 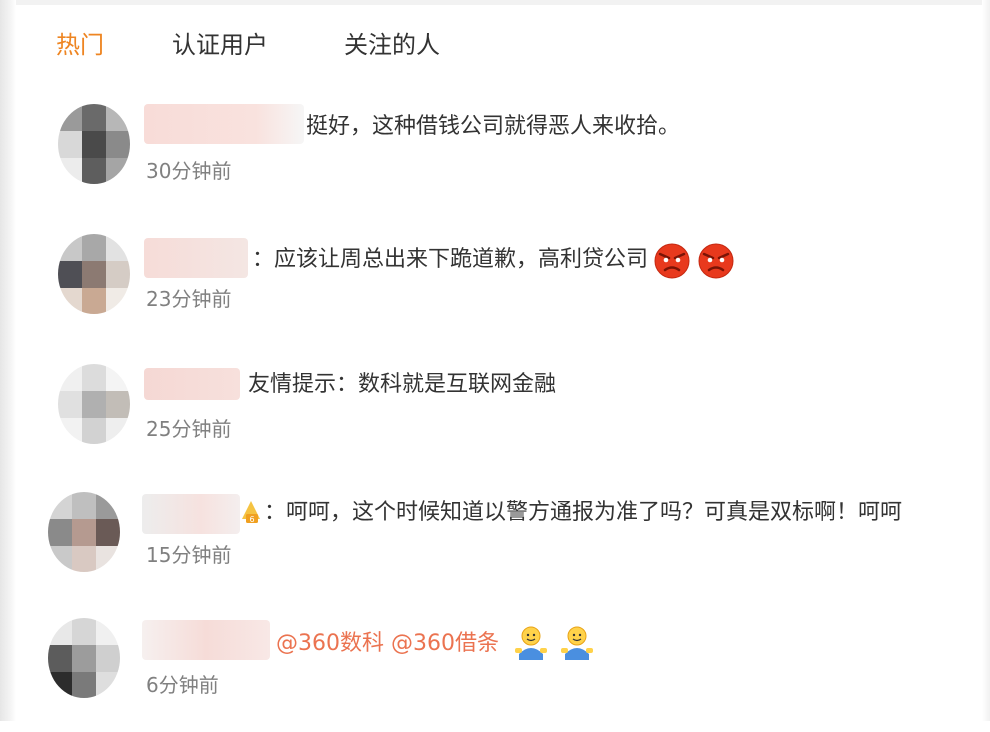 What do you see at coordinates (189, 299) in the screenshot?
I see `comment-time: 23分钟前` at bounding box center [189, 299].